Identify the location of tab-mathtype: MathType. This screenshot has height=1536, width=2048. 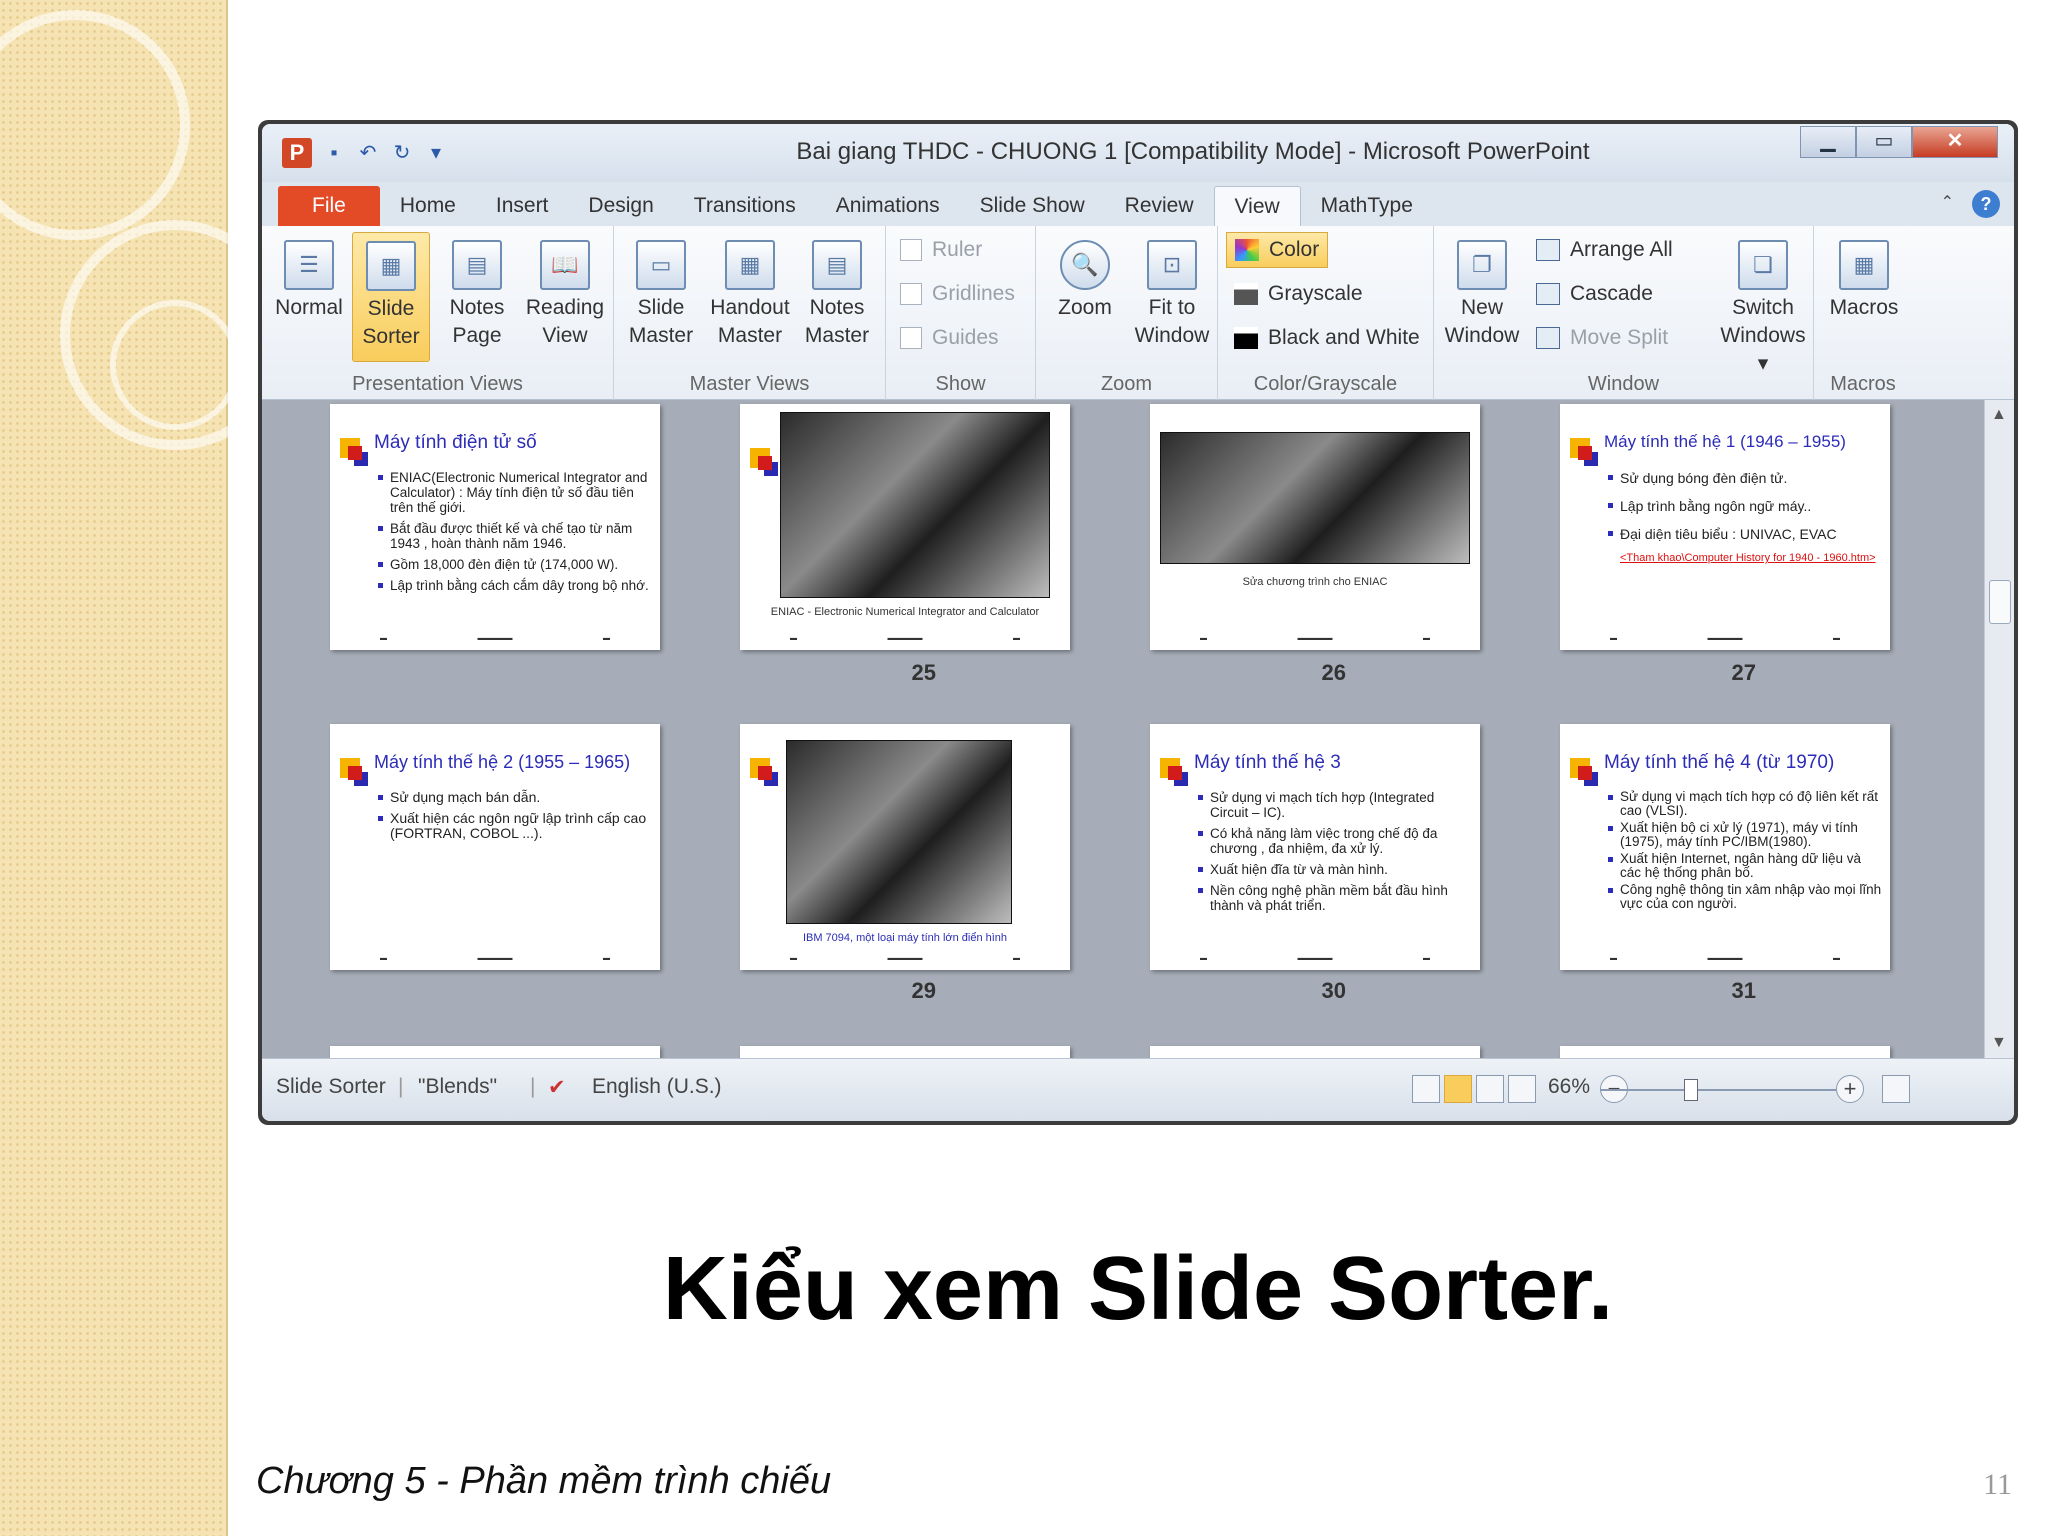
(1367, 206).